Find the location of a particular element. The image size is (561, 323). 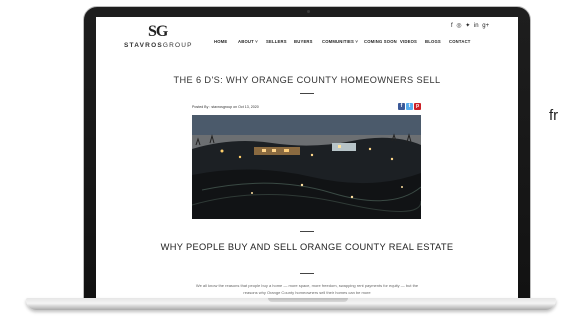

nav-sellers: SELLERS is located at coordinates (276, 41).